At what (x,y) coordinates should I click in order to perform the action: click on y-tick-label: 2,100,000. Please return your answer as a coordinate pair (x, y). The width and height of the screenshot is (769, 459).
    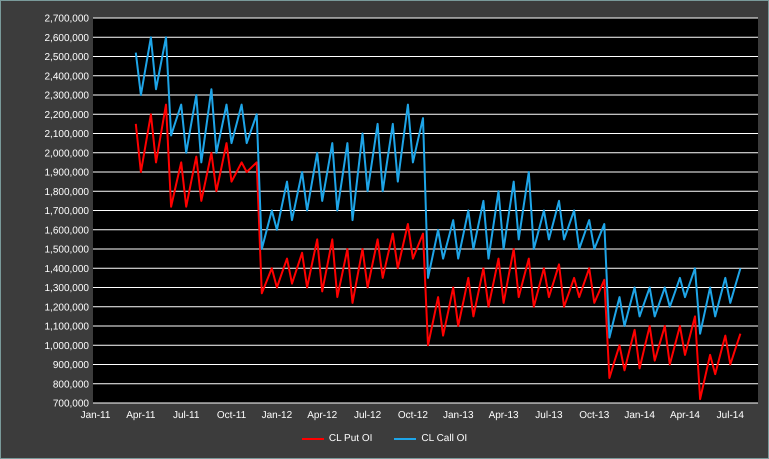
    Looking at the image, I should click on (66, 134).